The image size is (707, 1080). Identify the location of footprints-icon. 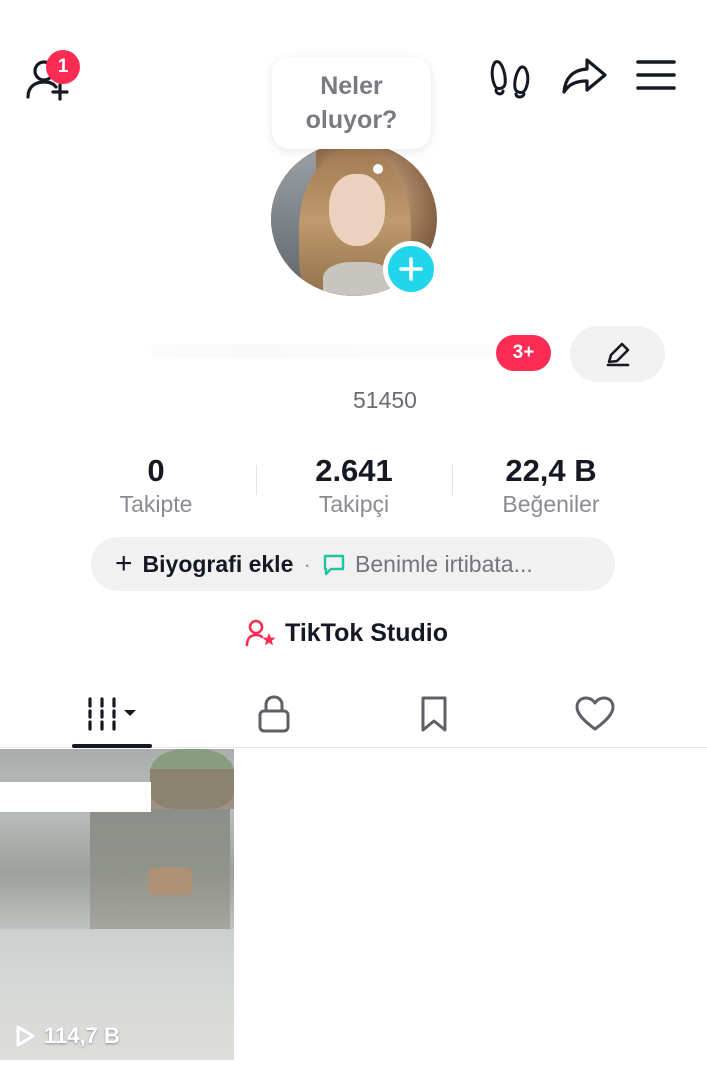
(510, 79).